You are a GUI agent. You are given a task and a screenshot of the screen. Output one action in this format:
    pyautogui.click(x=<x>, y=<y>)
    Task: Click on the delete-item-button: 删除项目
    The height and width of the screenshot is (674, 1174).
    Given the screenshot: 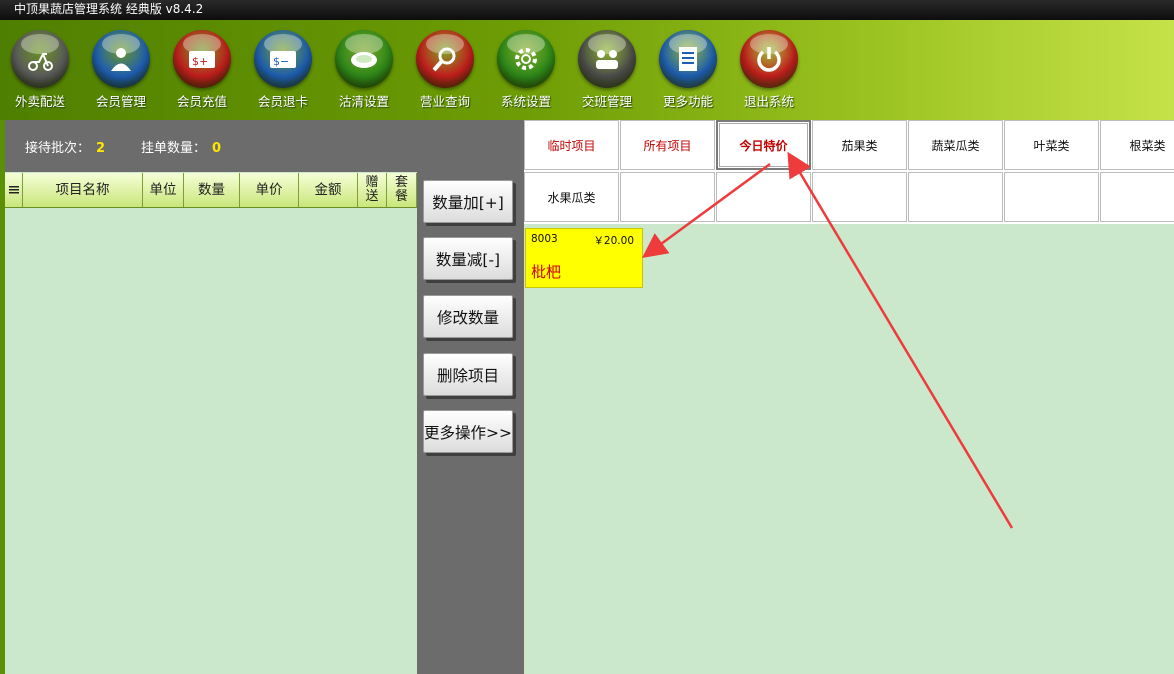 What is the action you would take?
    pyautogui.click(x=468, y=374)
    